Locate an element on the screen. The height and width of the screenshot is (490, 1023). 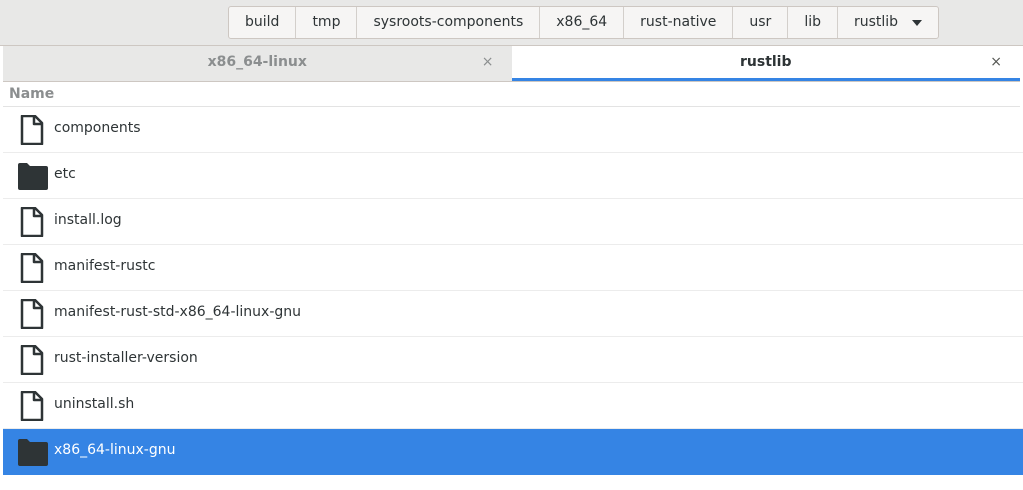
column-header-label: Name is located at coordinates (32, 94).